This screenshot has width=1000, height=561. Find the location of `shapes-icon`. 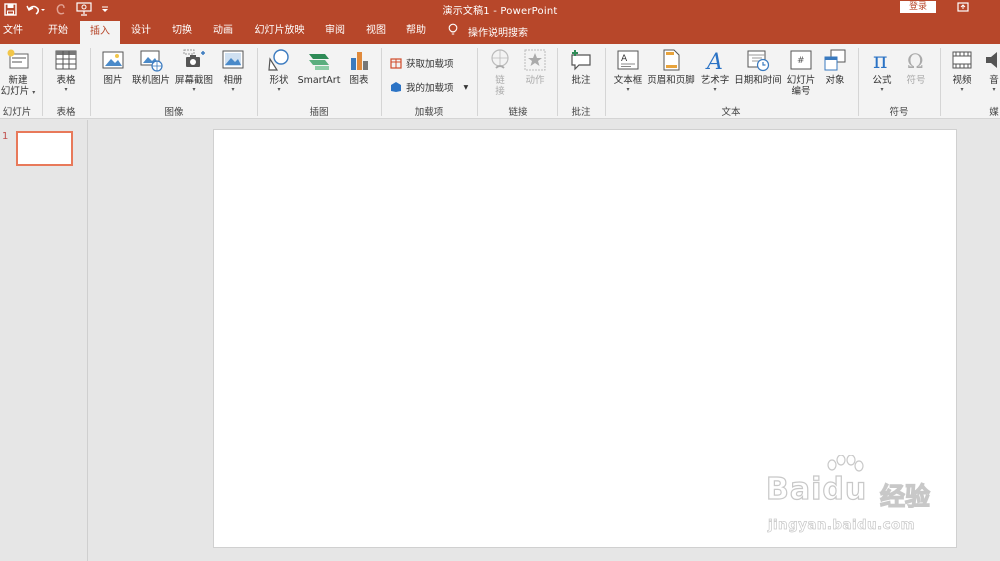

shapes-icon is located at coordinates (278, 60).